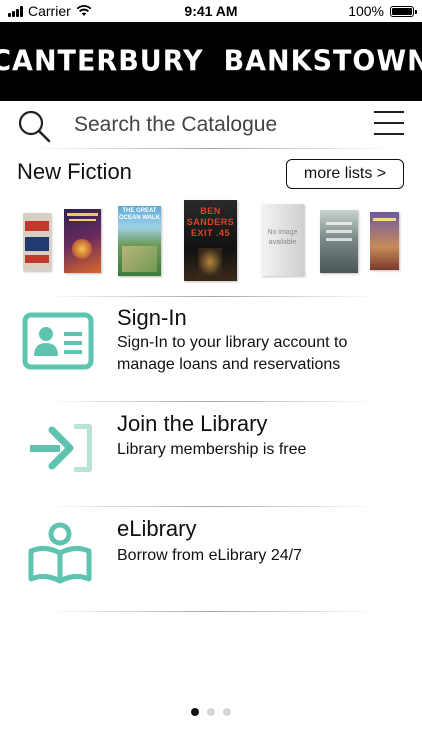 The height and width of the screenshot is (750, 422). What do you see at coordinates (212, 449) in the screenshot?
I see `join-library-description: Library membership is free` at bounding box center [212, 449].